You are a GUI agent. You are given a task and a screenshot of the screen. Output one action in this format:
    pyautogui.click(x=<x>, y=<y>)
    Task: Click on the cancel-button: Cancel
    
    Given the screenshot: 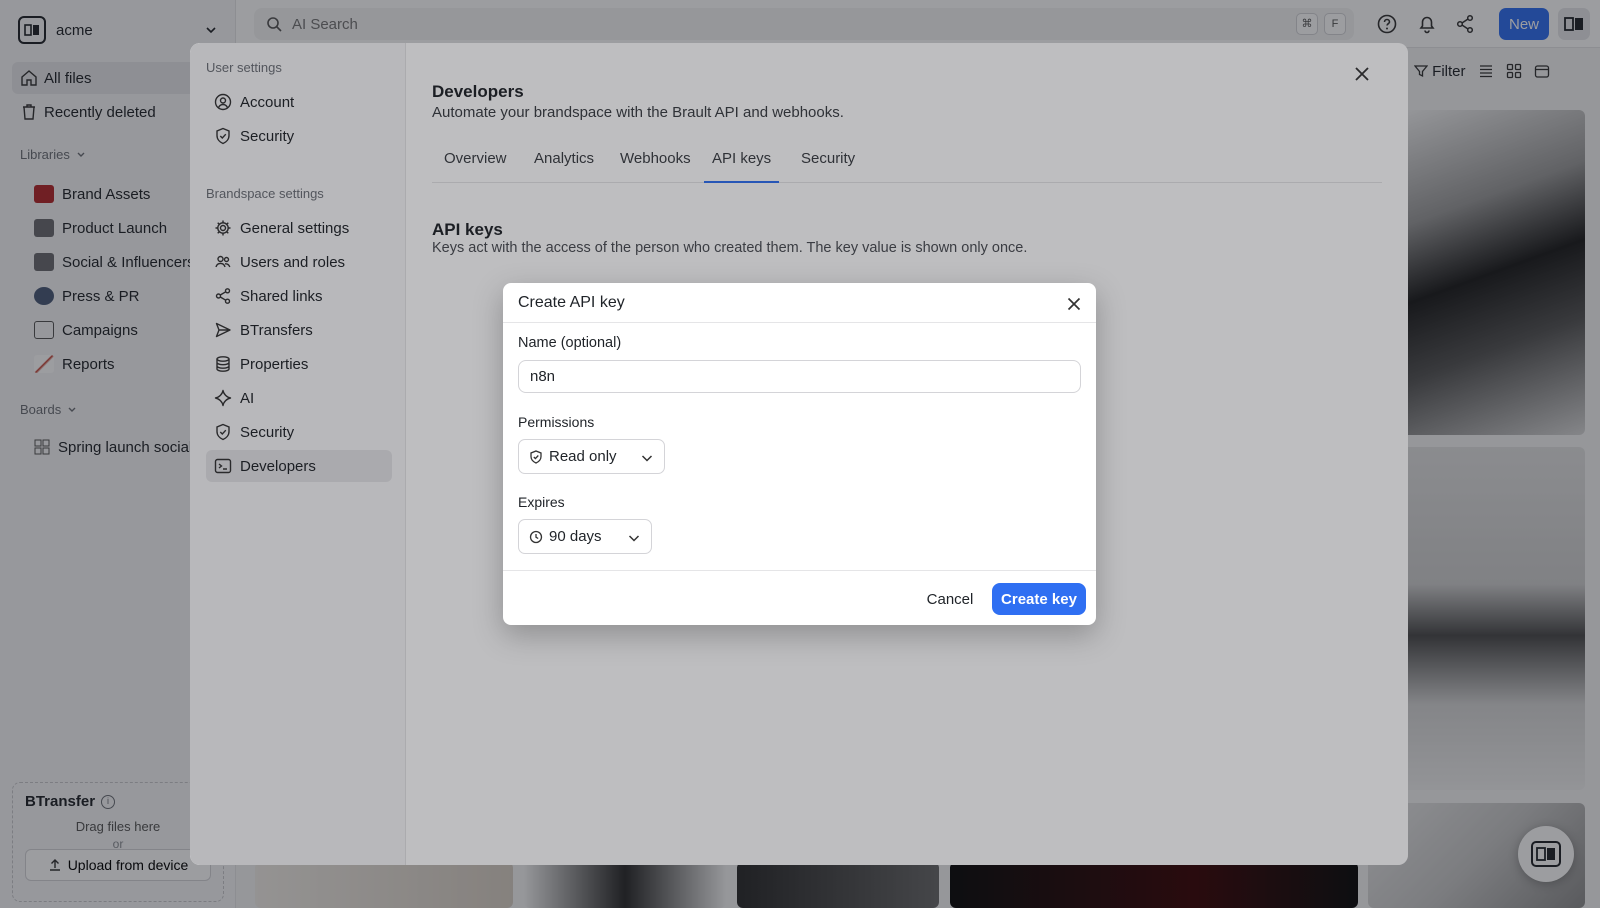 What is the action you would take?
    pyautogui.click(x=950, y=599)
    